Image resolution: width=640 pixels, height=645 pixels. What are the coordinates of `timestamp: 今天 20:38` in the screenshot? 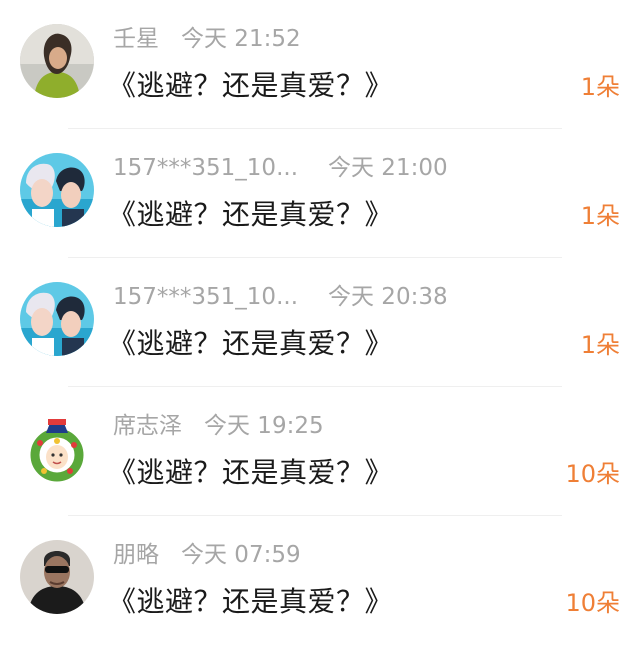 It's located at (388, 297).